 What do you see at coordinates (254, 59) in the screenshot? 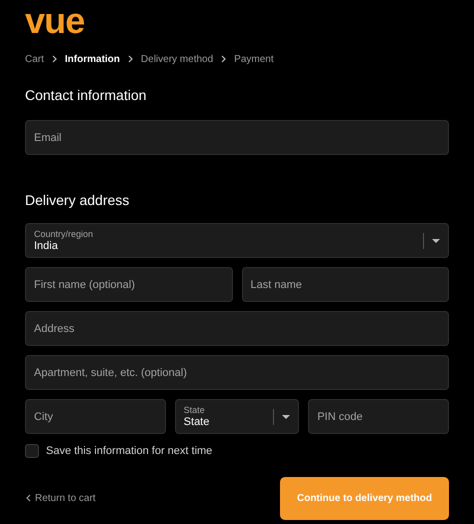
I see `breadcrumb-item: Payment` at bounding box center [254, 59].